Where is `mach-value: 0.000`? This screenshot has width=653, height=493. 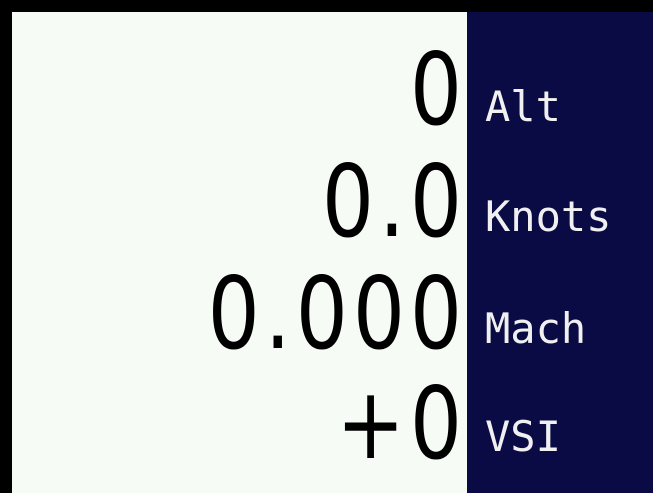 mach-value: 0.000 is located at coordinates (337, 313).